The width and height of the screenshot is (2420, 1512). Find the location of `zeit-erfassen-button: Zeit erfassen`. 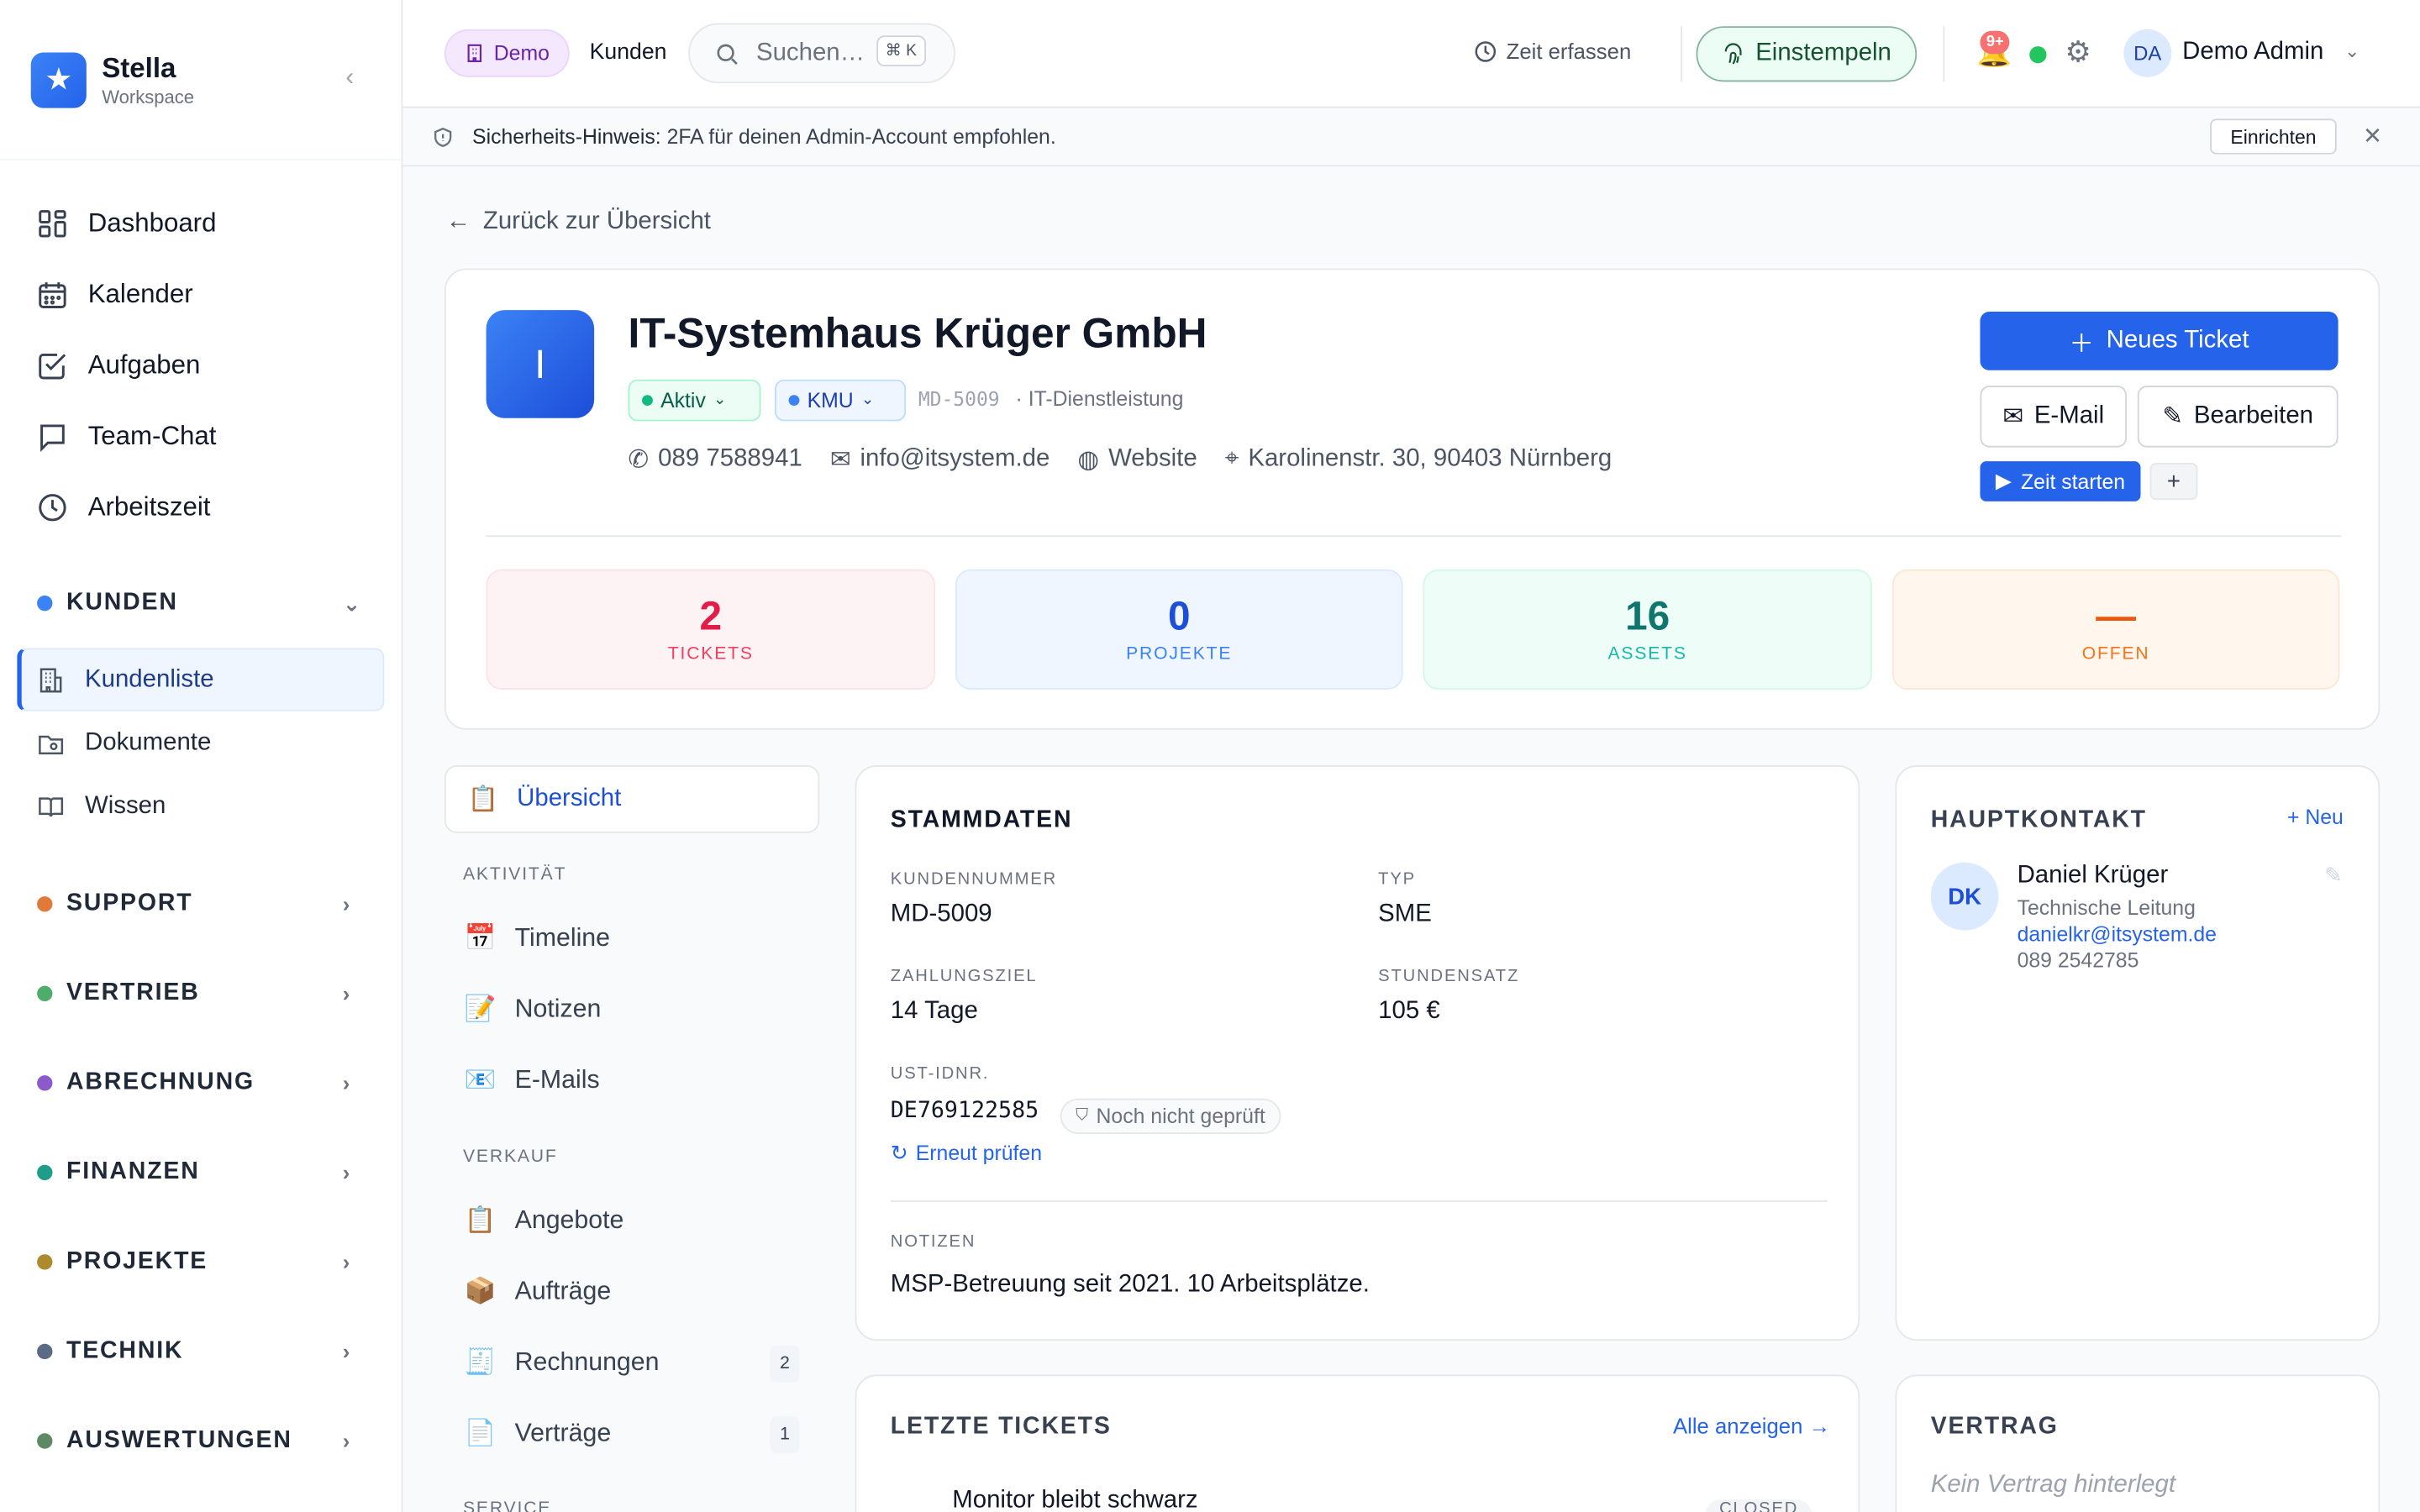

zeit-erfassen-button: Zeit erfassen is located at coordinates (1553, 51).